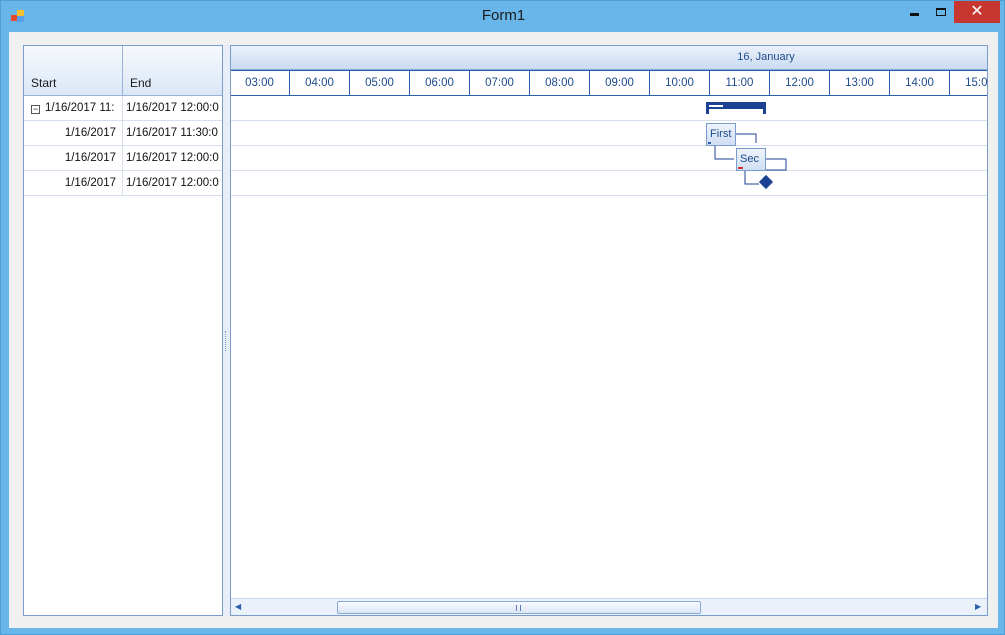  I want to click on minimize-button, so click(914, 12).